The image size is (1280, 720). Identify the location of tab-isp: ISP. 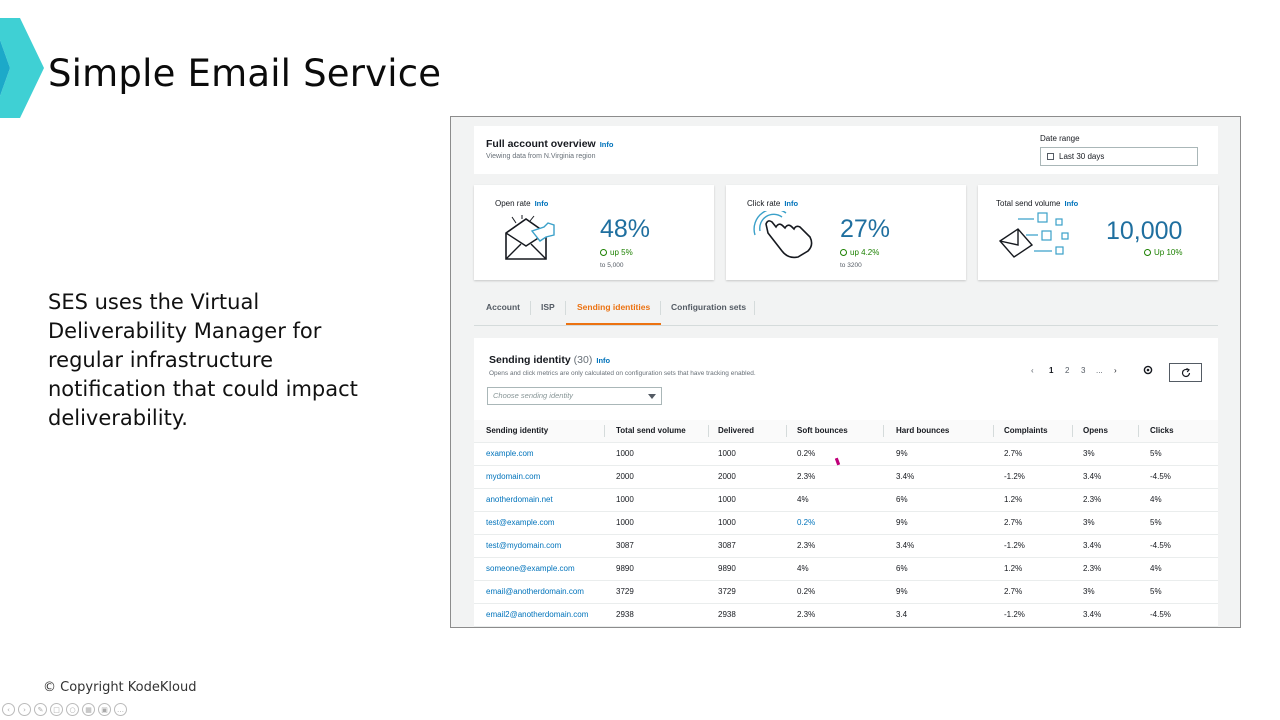
(548, 309).